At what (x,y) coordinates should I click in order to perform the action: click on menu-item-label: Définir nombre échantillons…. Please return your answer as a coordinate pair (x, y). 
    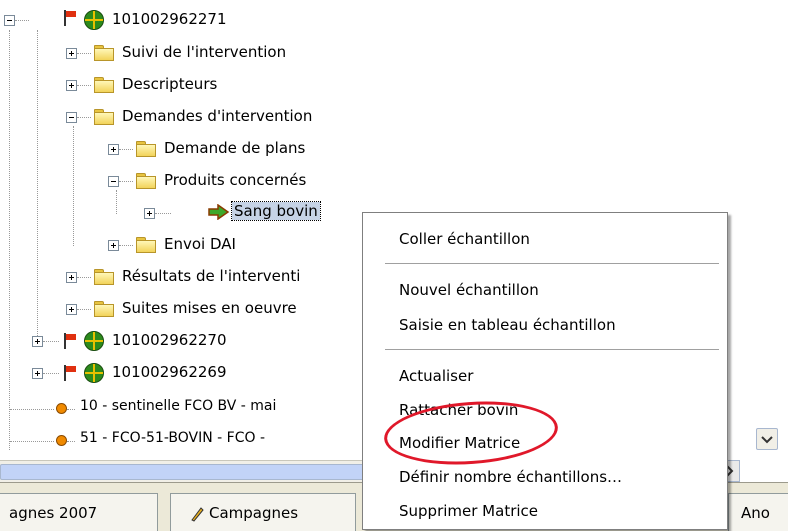
    Looking at the image, I should click on (511, 477).